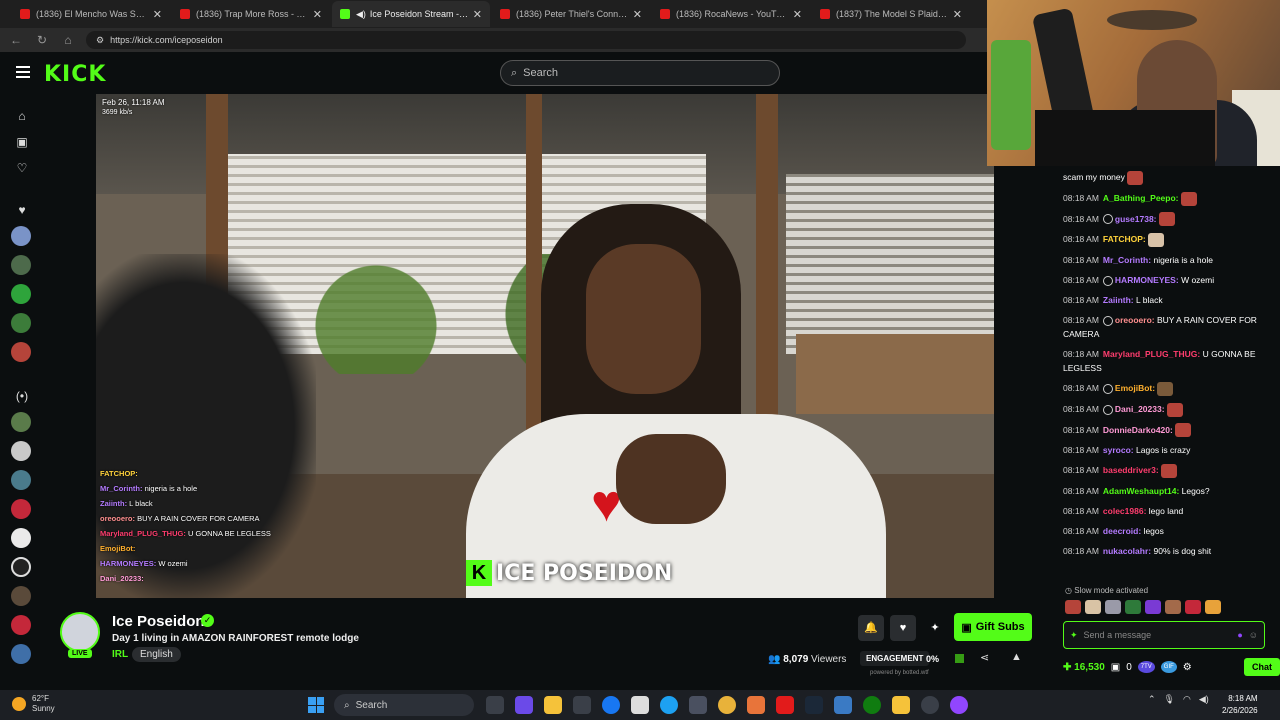 Image resolution: width=1280 pixels, height=720 pixels. What do you see at coordinates (553, 705) in the screenshot?
I see `file-explorer-icon` at bounding box center [553, 705].